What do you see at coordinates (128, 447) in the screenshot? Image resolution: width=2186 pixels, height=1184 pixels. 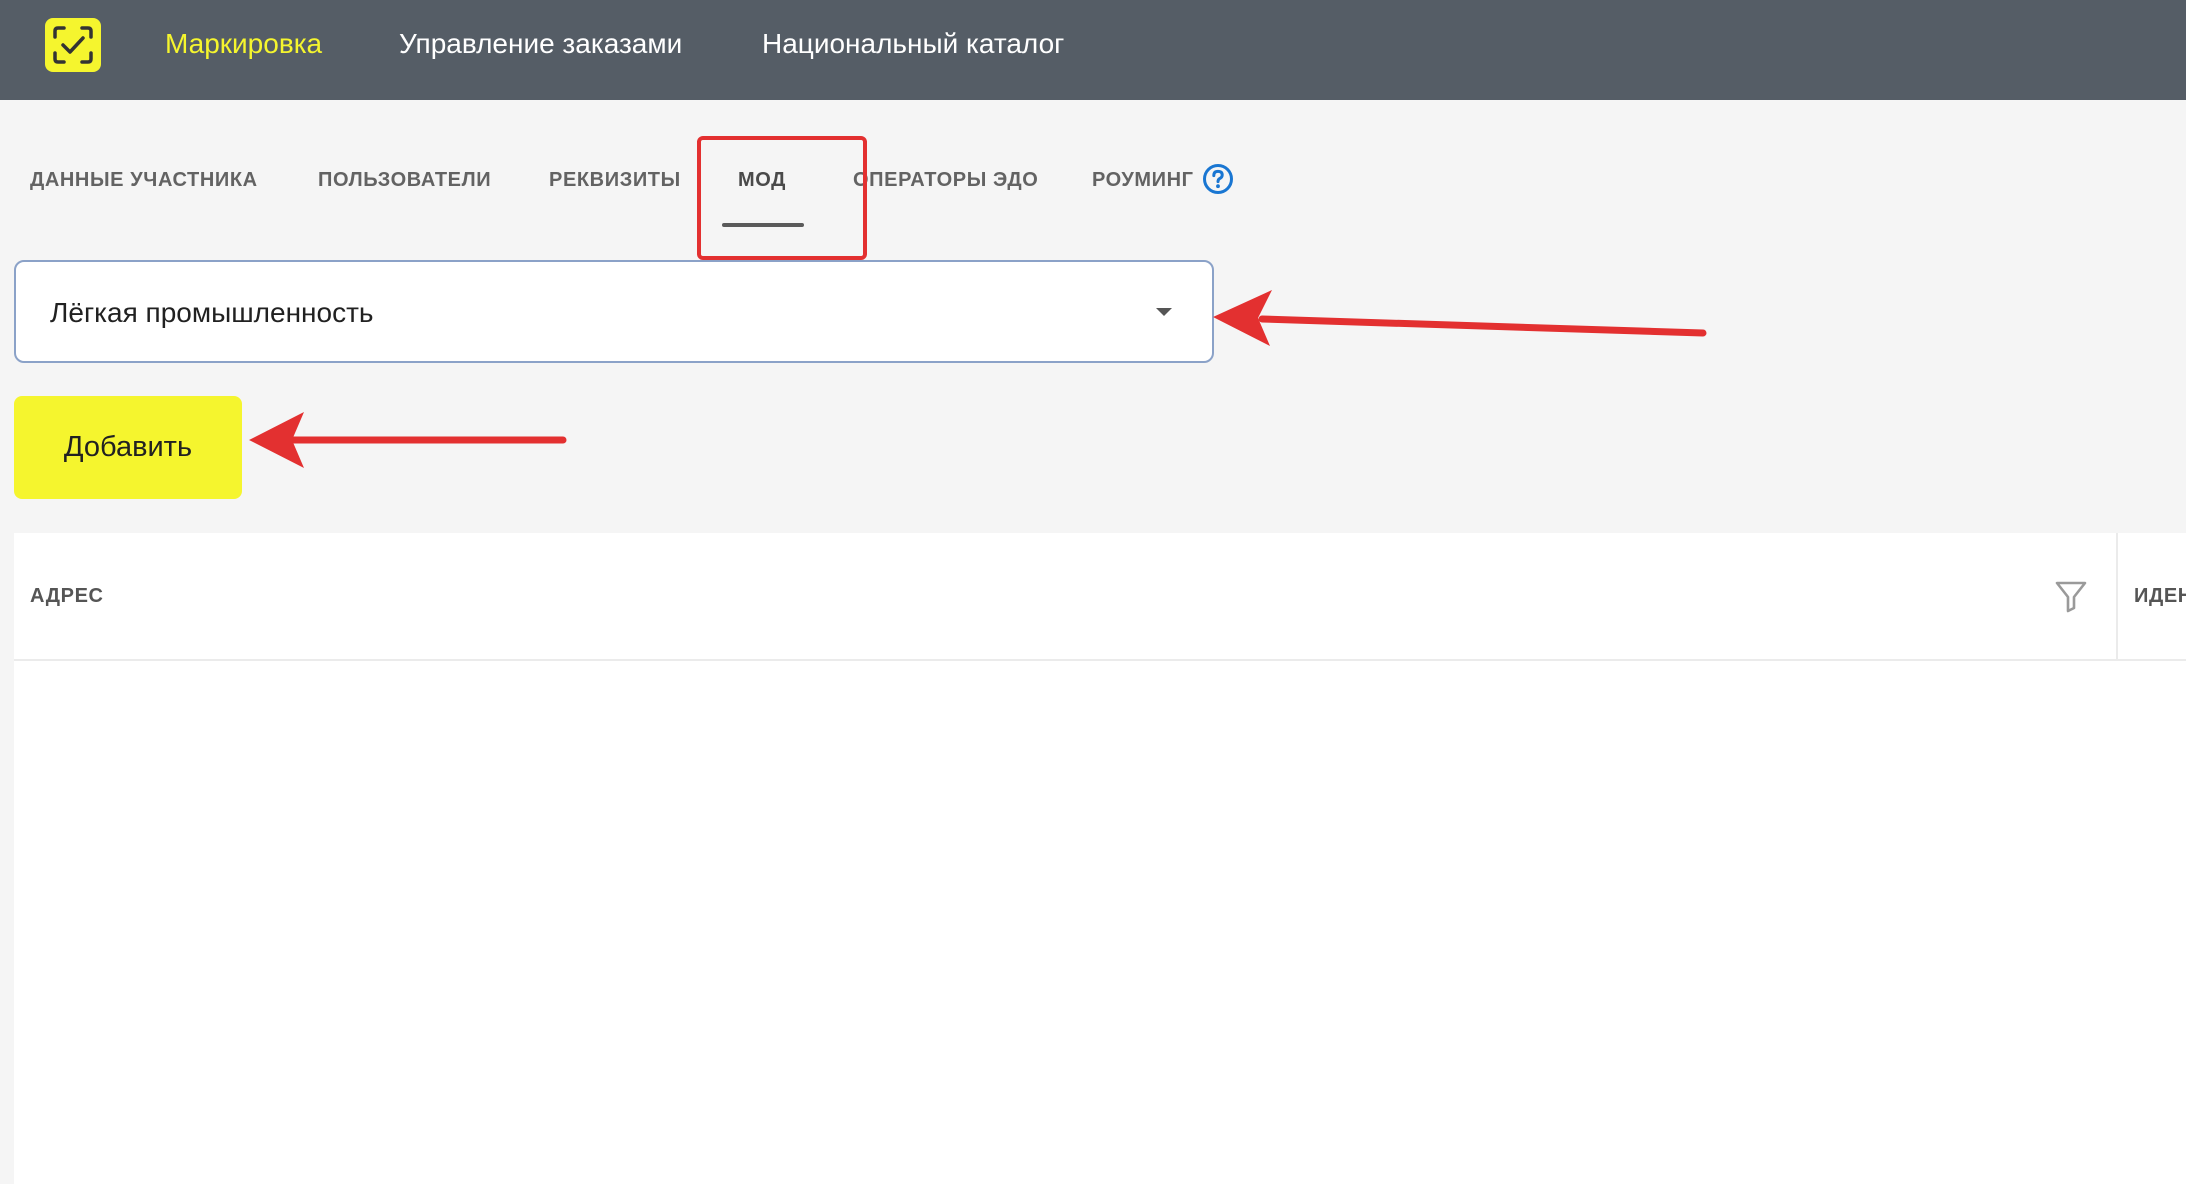 I see `add-button: Добавить` at bounding box center [128, 447].